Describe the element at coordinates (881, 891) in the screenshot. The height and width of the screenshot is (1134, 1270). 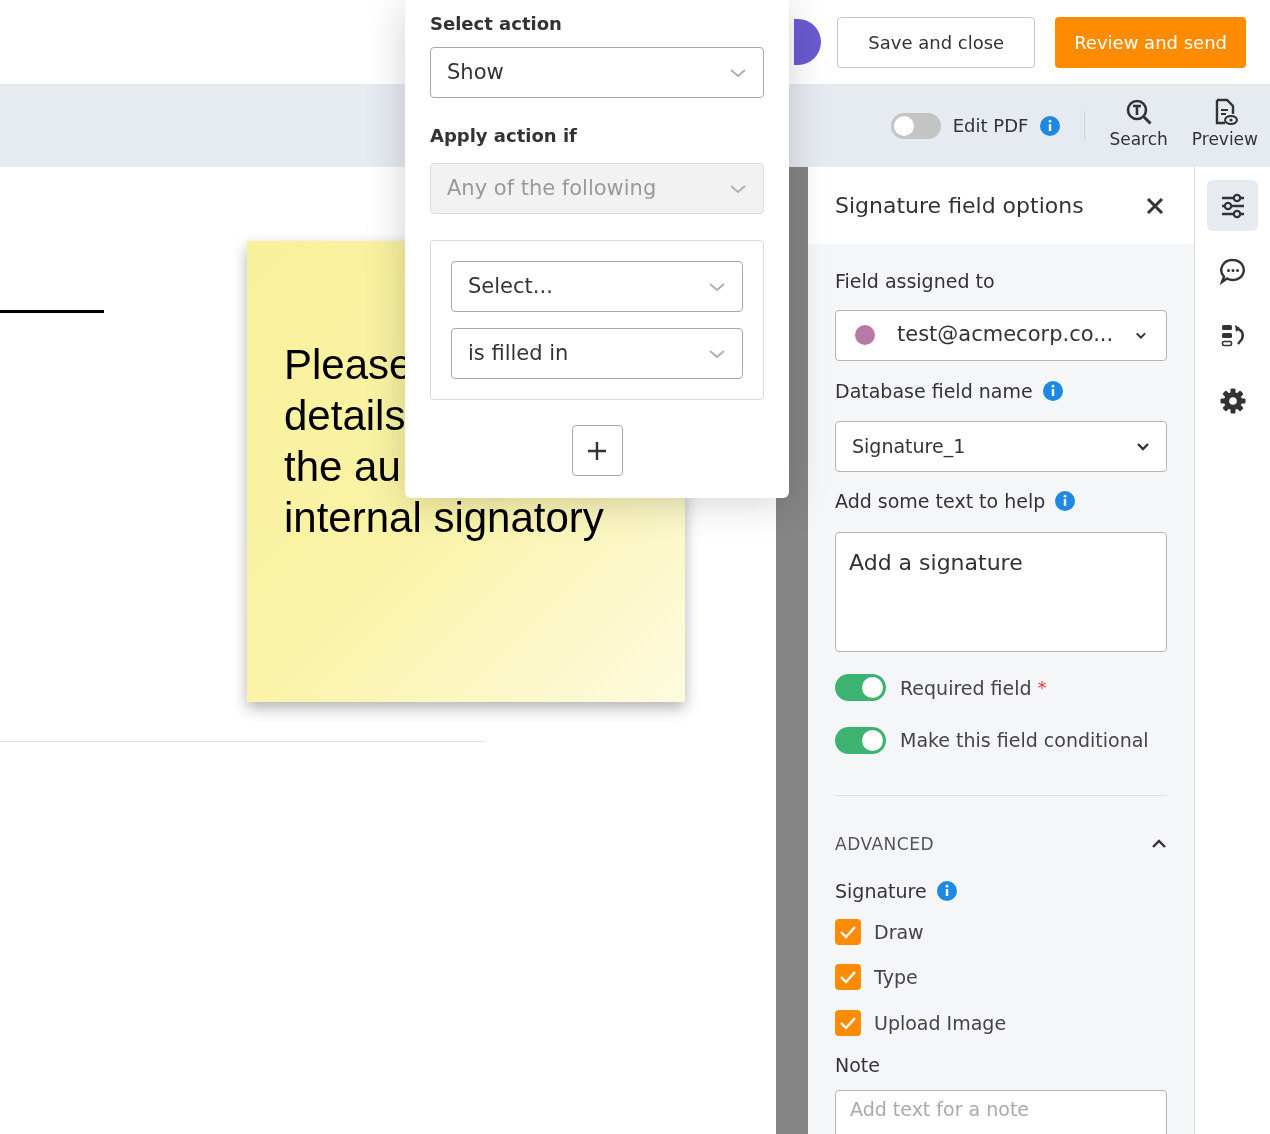
I see `signature-label: Signature` at that location.